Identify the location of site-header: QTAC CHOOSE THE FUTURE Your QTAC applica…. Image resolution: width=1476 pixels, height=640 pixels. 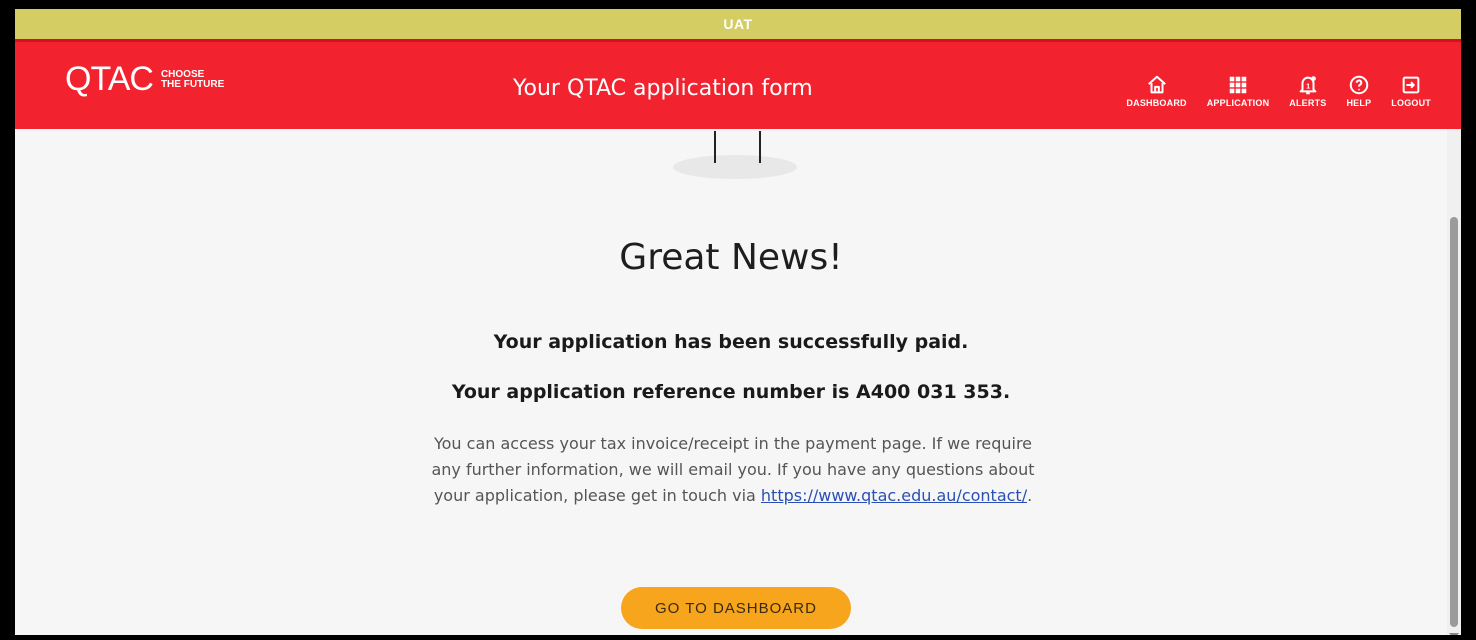
(738, 84).